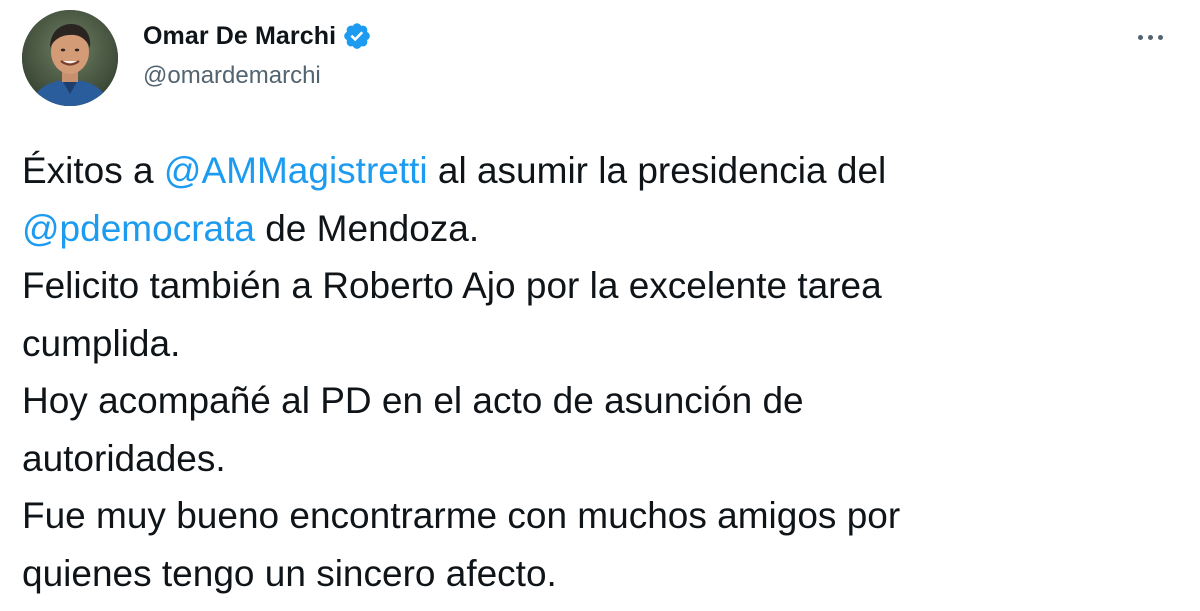 Image resolution: width=1200 pixels, height=611 pixels. I want to click on mention-link: @pdemocrata, so click(138, 228).